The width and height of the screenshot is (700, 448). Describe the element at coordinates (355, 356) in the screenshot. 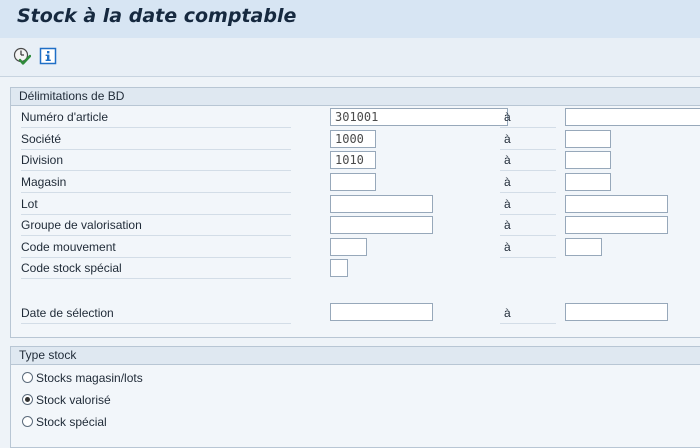

I see `group-header: Type stock` at that location.